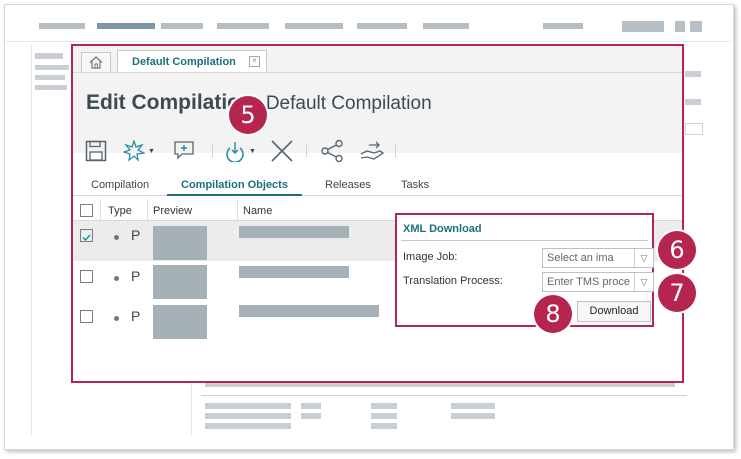 The height and width of the screenshot is (459, 741). I want to click on home-icon, so click(96, 62).